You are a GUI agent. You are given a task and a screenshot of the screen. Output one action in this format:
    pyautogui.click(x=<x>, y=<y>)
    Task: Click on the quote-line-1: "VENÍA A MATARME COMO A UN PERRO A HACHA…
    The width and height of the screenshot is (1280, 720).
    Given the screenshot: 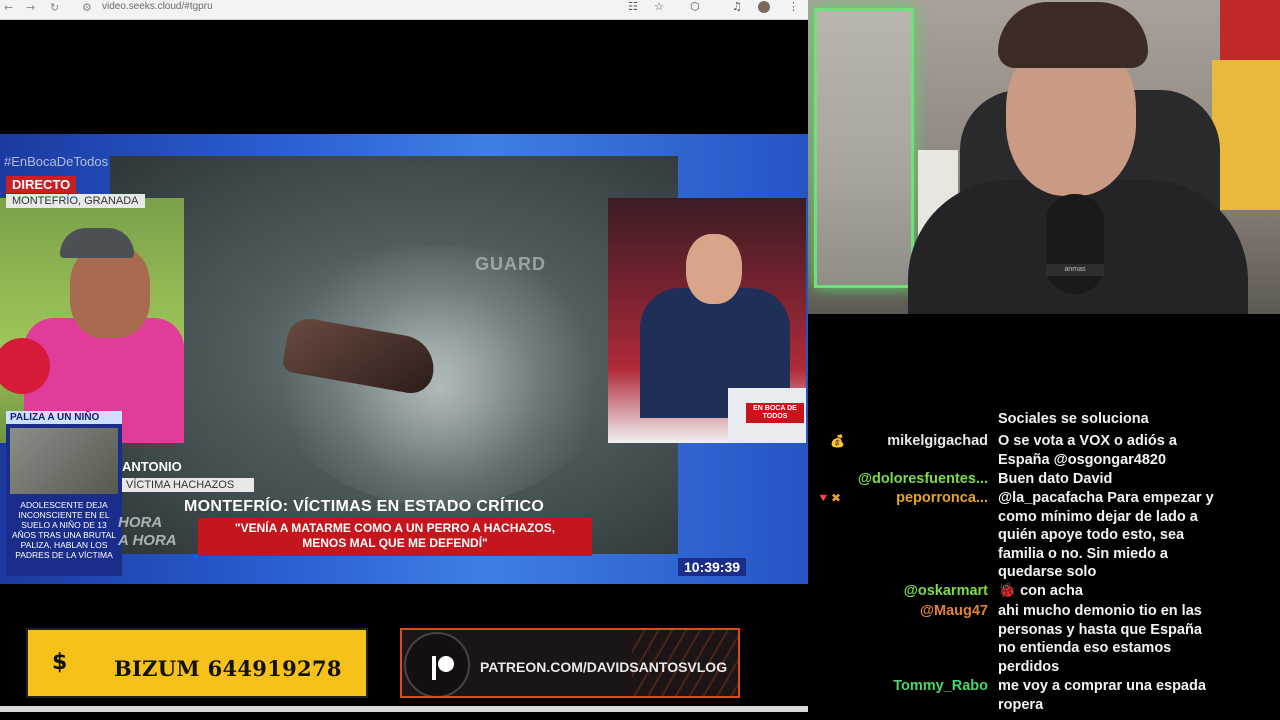 What is the action you would take?
    pyautogui.click(x=395, y=528)
    